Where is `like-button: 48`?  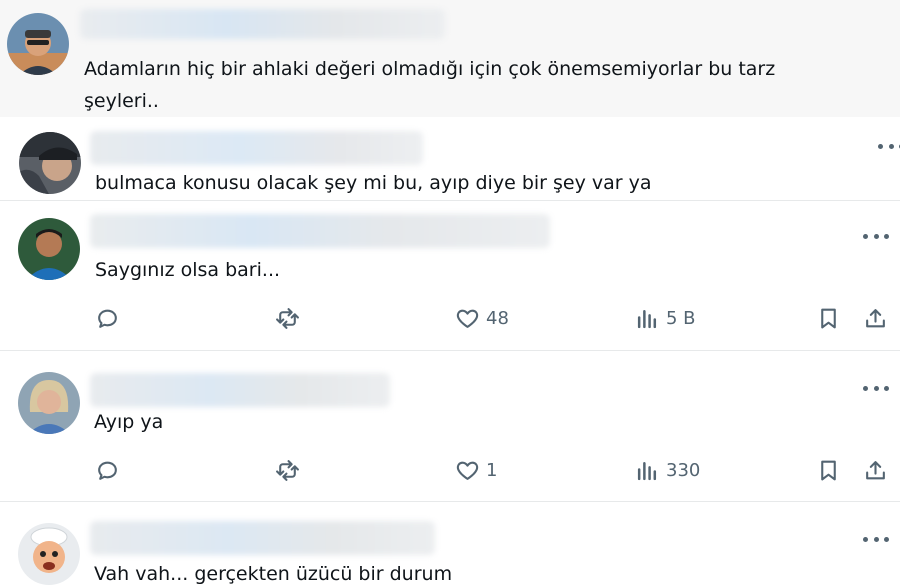
like-button: 48 is located at coordinates (482, 318).